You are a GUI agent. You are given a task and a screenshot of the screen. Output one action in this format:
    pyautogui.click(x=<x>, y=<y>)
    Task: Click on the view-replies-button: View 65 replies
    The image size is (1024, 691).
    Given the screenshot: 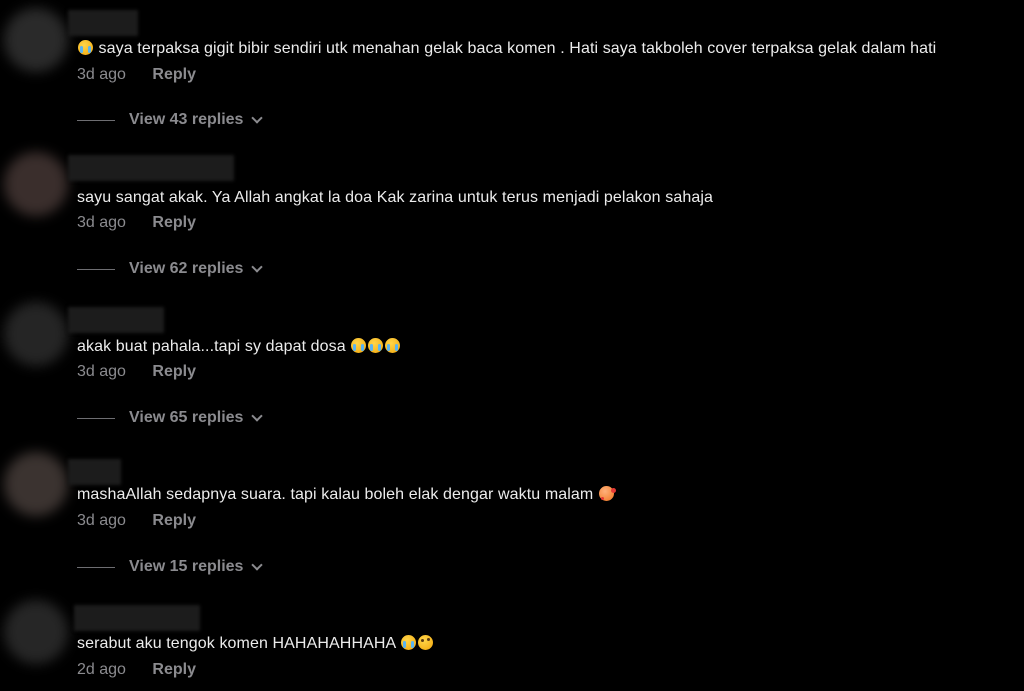 What is the action you would take?
    pyautogui.click(x=170, y=418)
    